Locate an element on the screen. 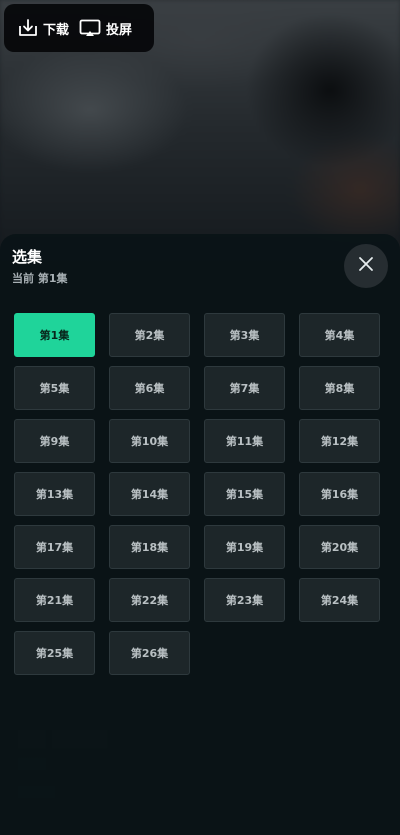 The image size is (400, 835). close-icon is located at coordinates (366, 266).